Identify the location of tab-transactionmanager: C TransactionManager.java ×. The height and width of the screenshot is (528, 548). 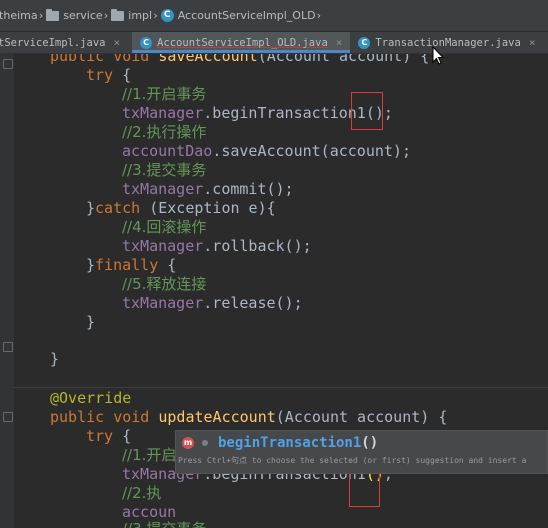
(446, 42).